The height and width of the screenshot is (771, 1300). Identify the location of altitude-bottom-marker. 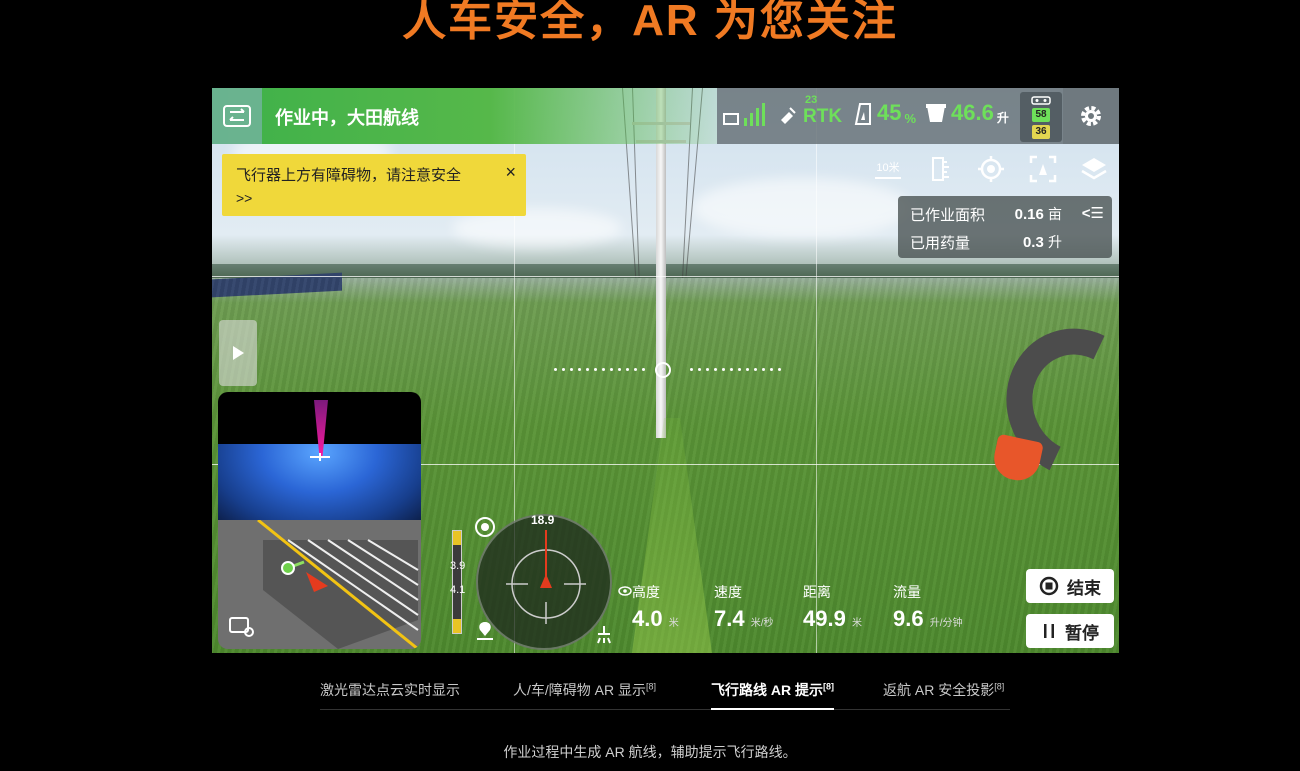
(457, 626).